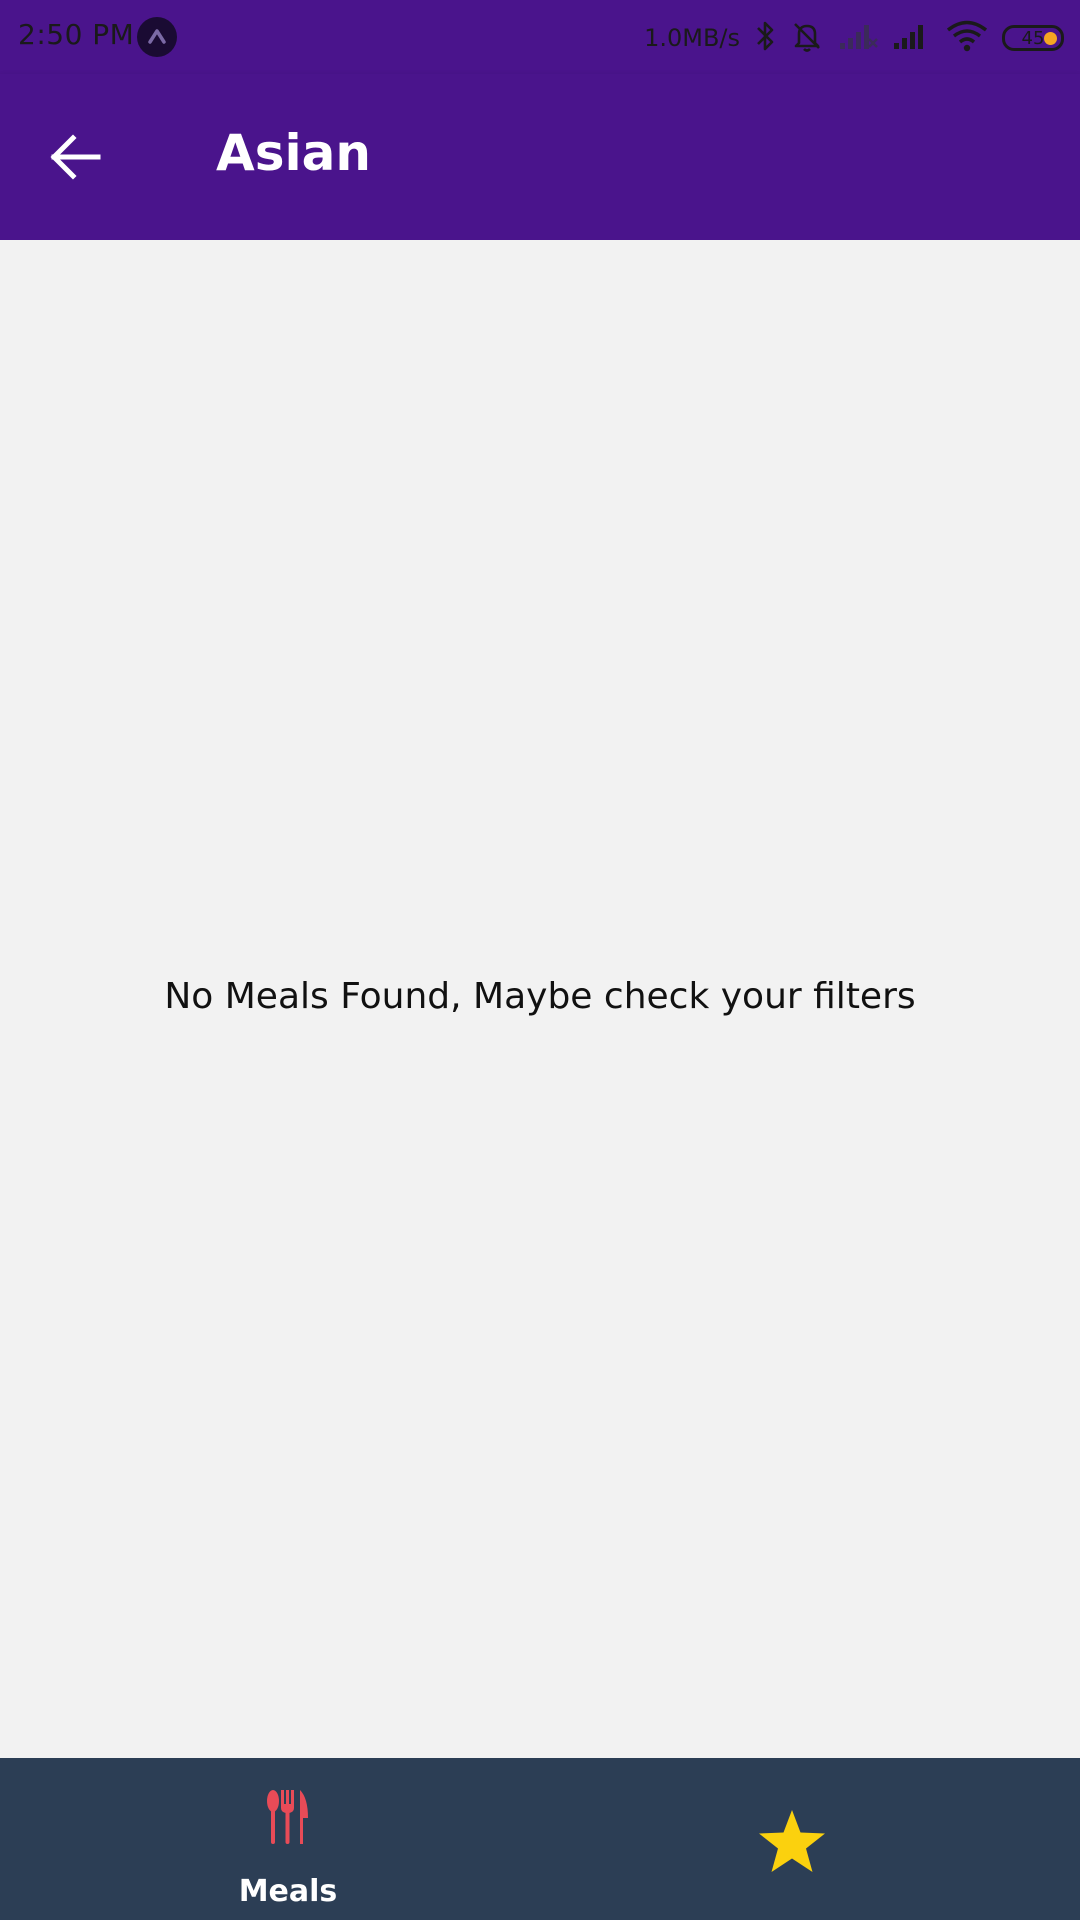  Describe the element at coordinates (540, 37) in the screenshot. I see `status-bar: 2:50 PM 1.0MB/s 45` at that location.